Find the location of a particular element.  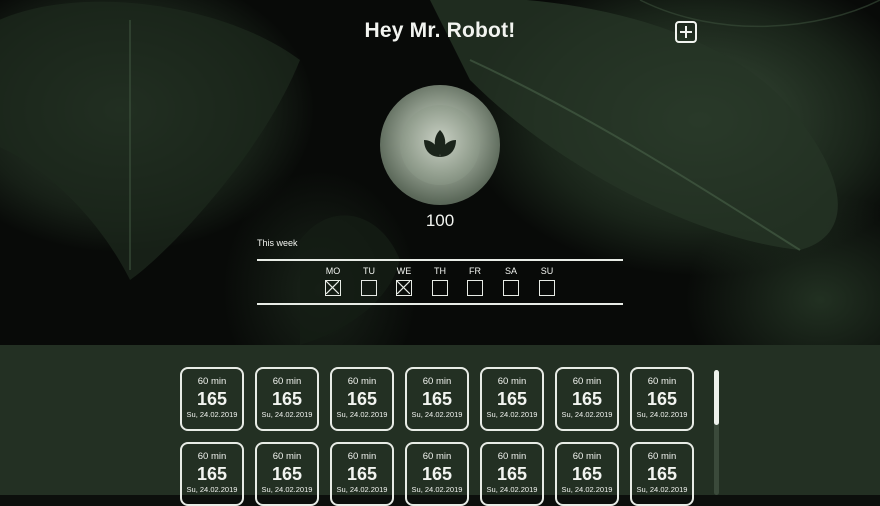

day-checkbox-mo is located at coordinates (333, 288).